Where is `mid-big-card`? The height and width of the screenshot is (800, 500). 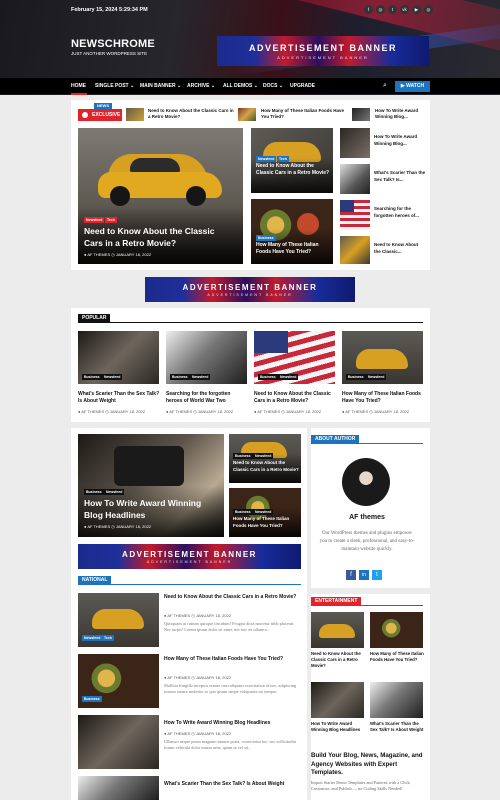
mid-big-card is located at coordinates (151, 485).